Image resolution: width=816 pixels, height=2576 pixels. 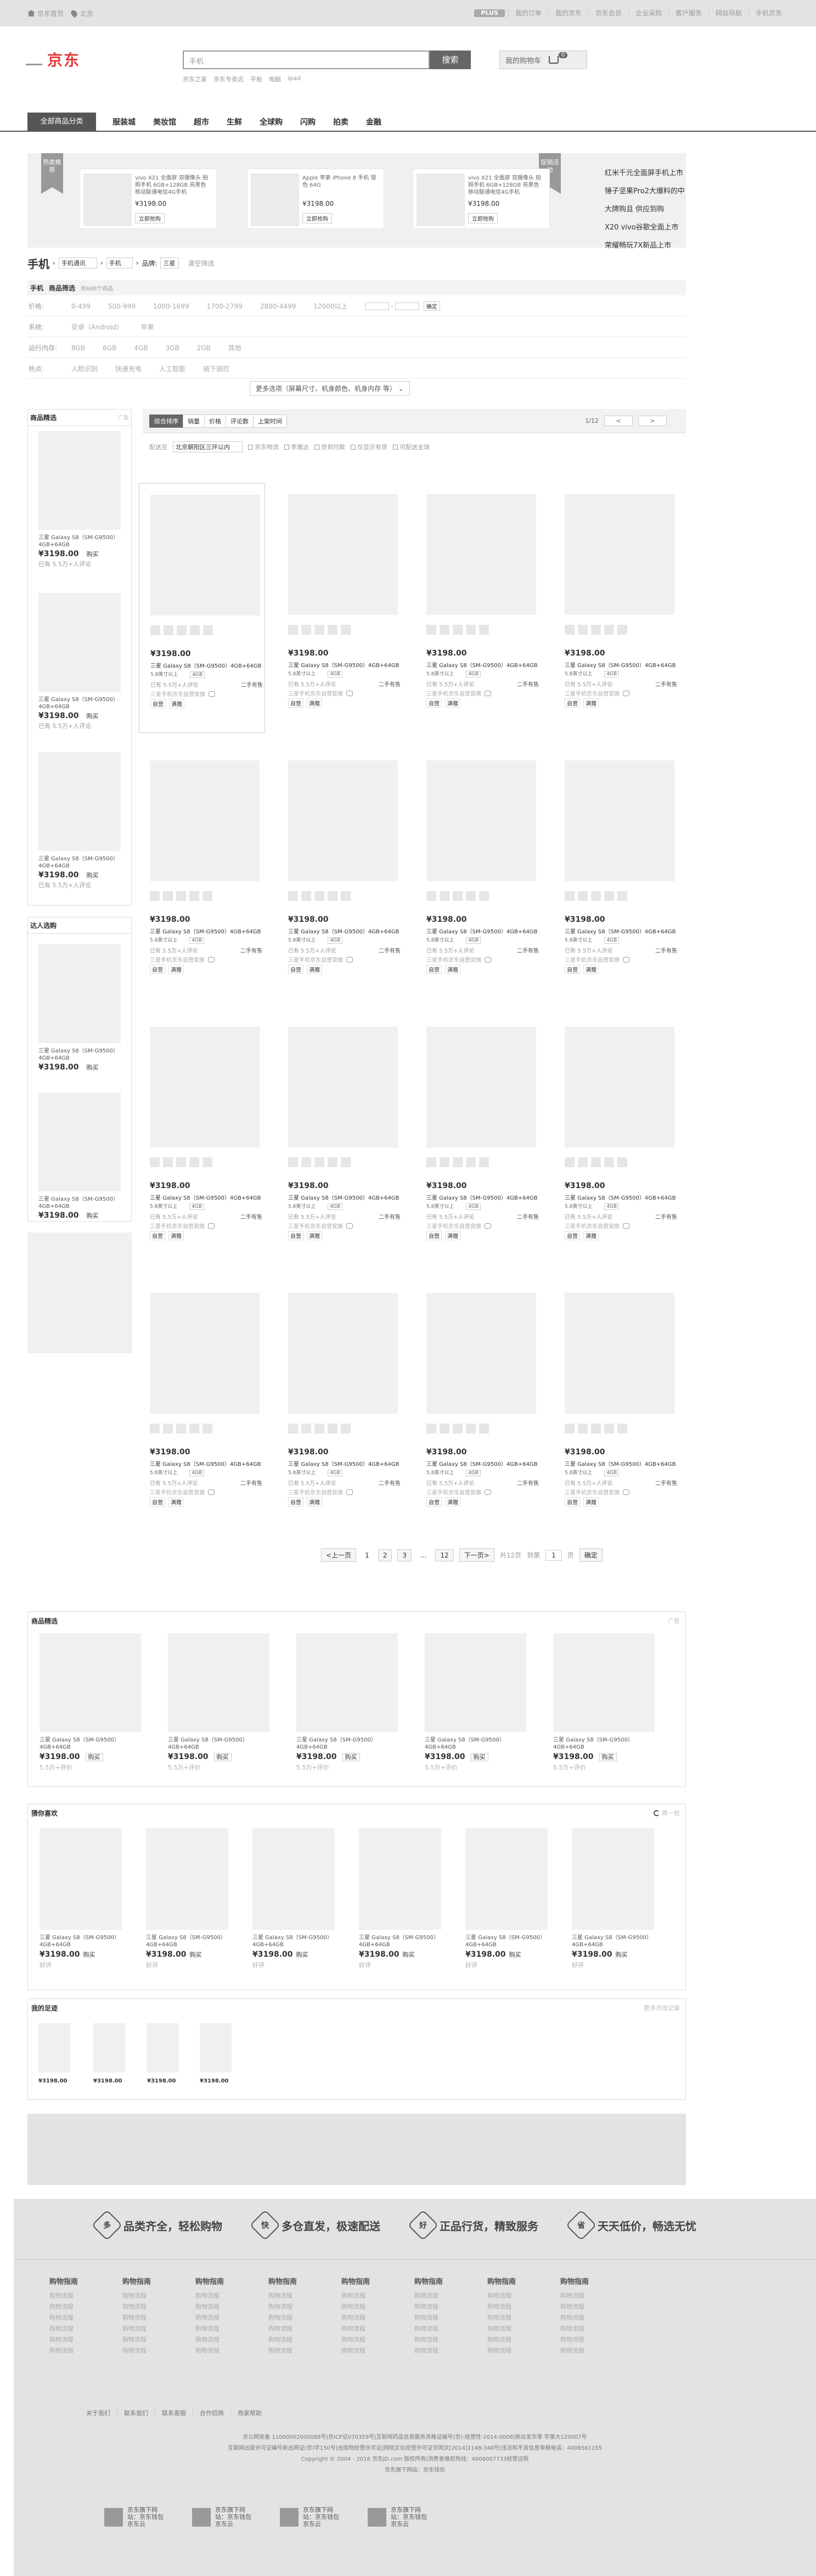 I want to click on search-input: 手机, so click(x=306, y=60).